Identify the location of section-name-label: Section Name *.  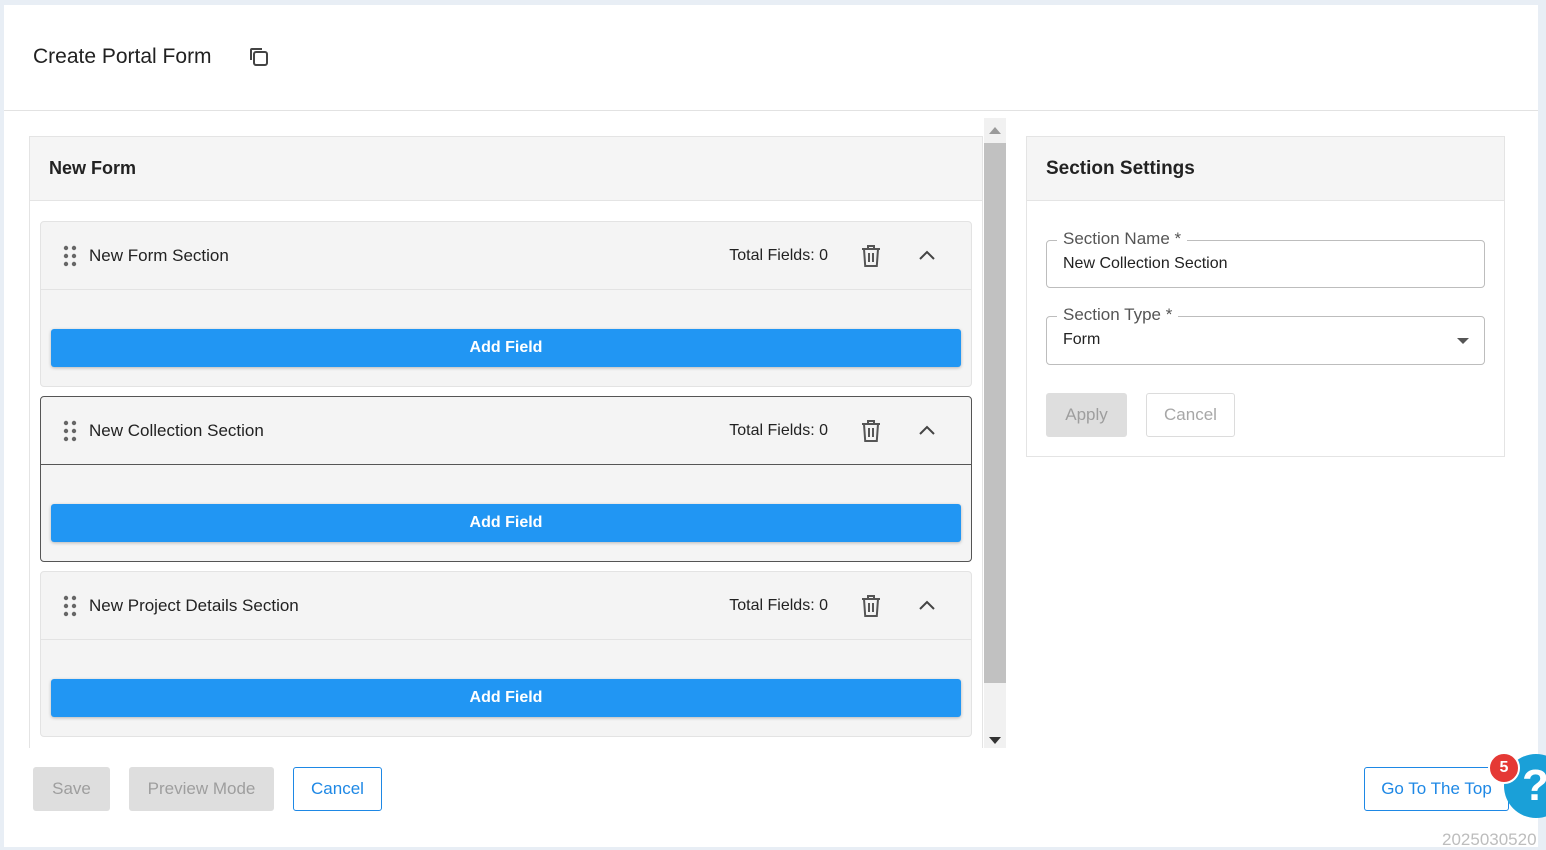
(1122, 239).